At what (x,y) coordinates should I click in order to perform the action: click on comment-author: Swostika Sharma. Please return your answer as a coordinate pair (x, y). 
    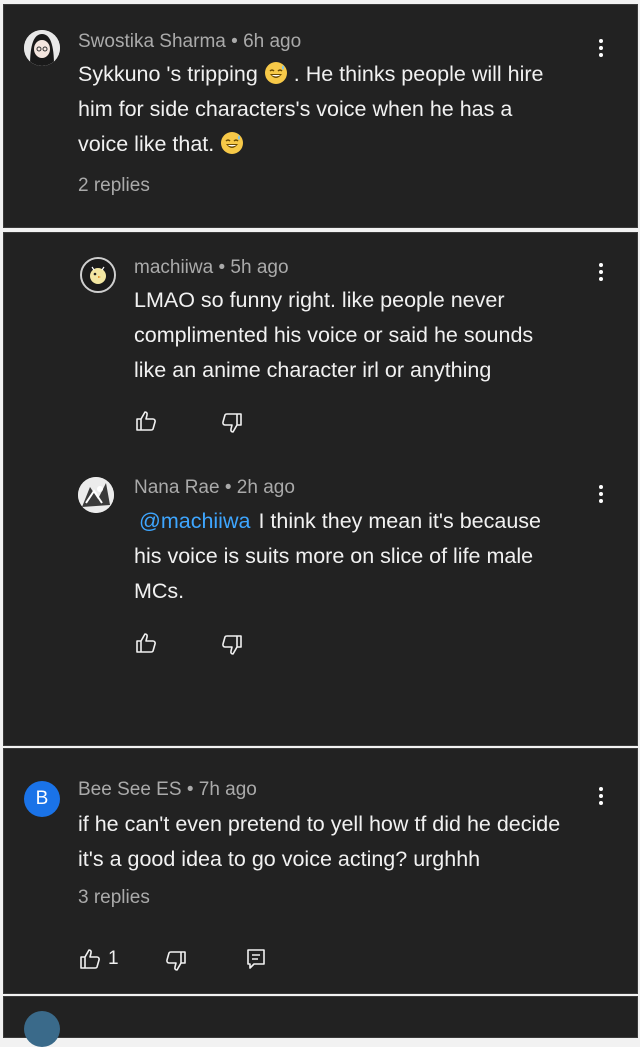
    Looking at the image, I should click on (152, 41).